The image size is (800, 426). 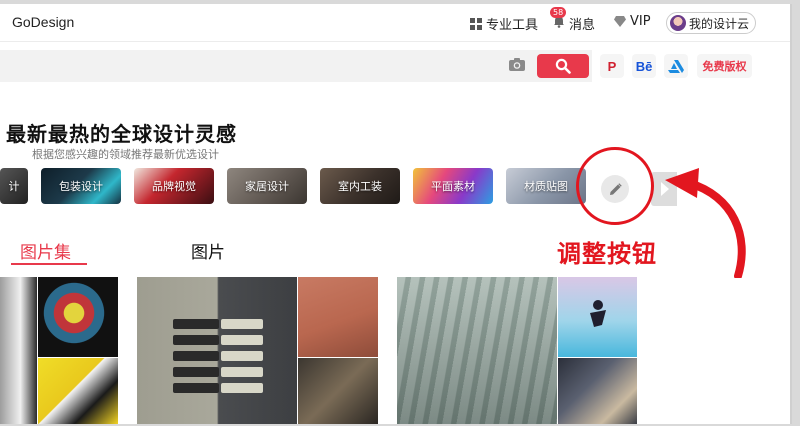 What do you see at coordinates (615, 186) in the screenshot?
I see `highlight-circle` at bounding box center [615, 186].